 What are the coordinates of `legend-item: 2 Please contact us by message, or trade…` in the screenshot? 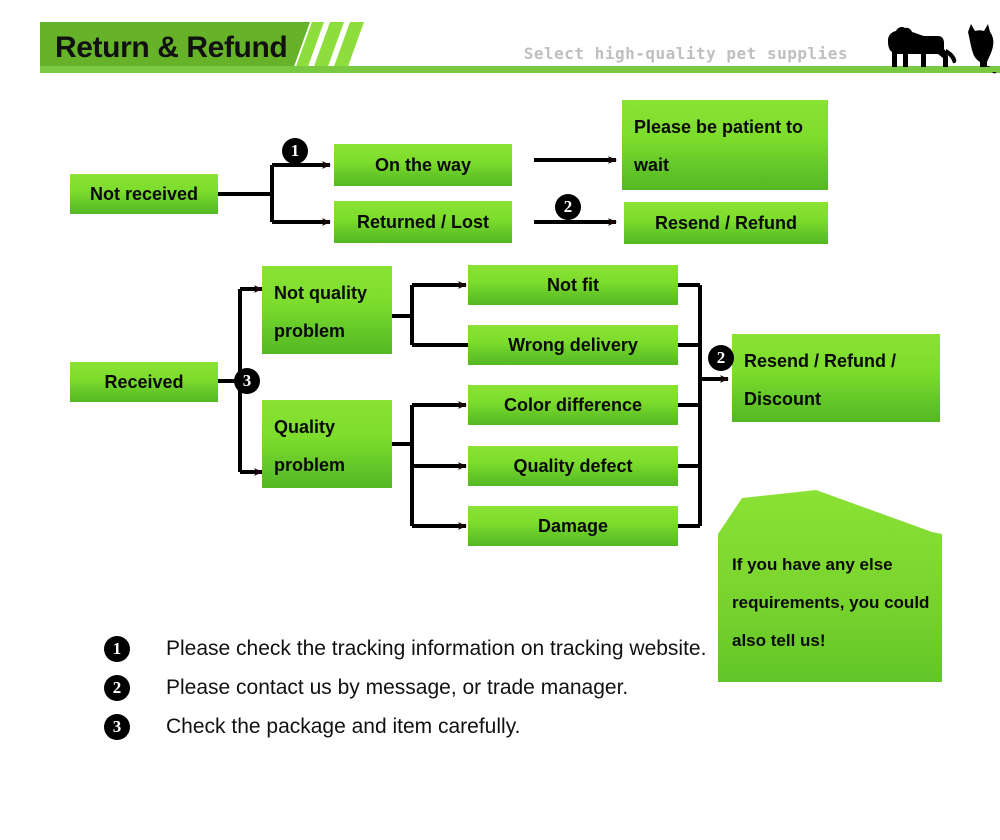 It's located at (504, 688).